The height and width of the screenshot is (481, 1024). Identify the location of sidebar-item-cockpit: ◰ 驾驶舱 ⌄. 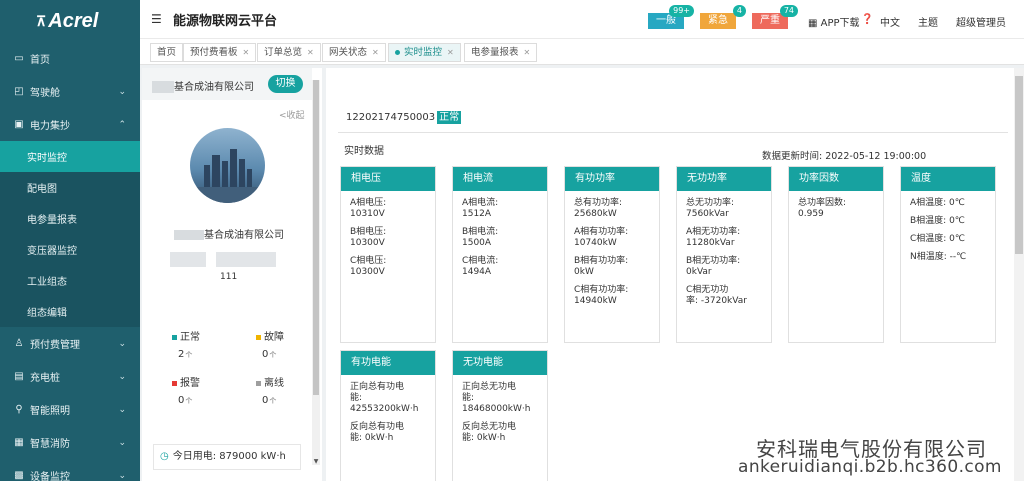
(70, 91).